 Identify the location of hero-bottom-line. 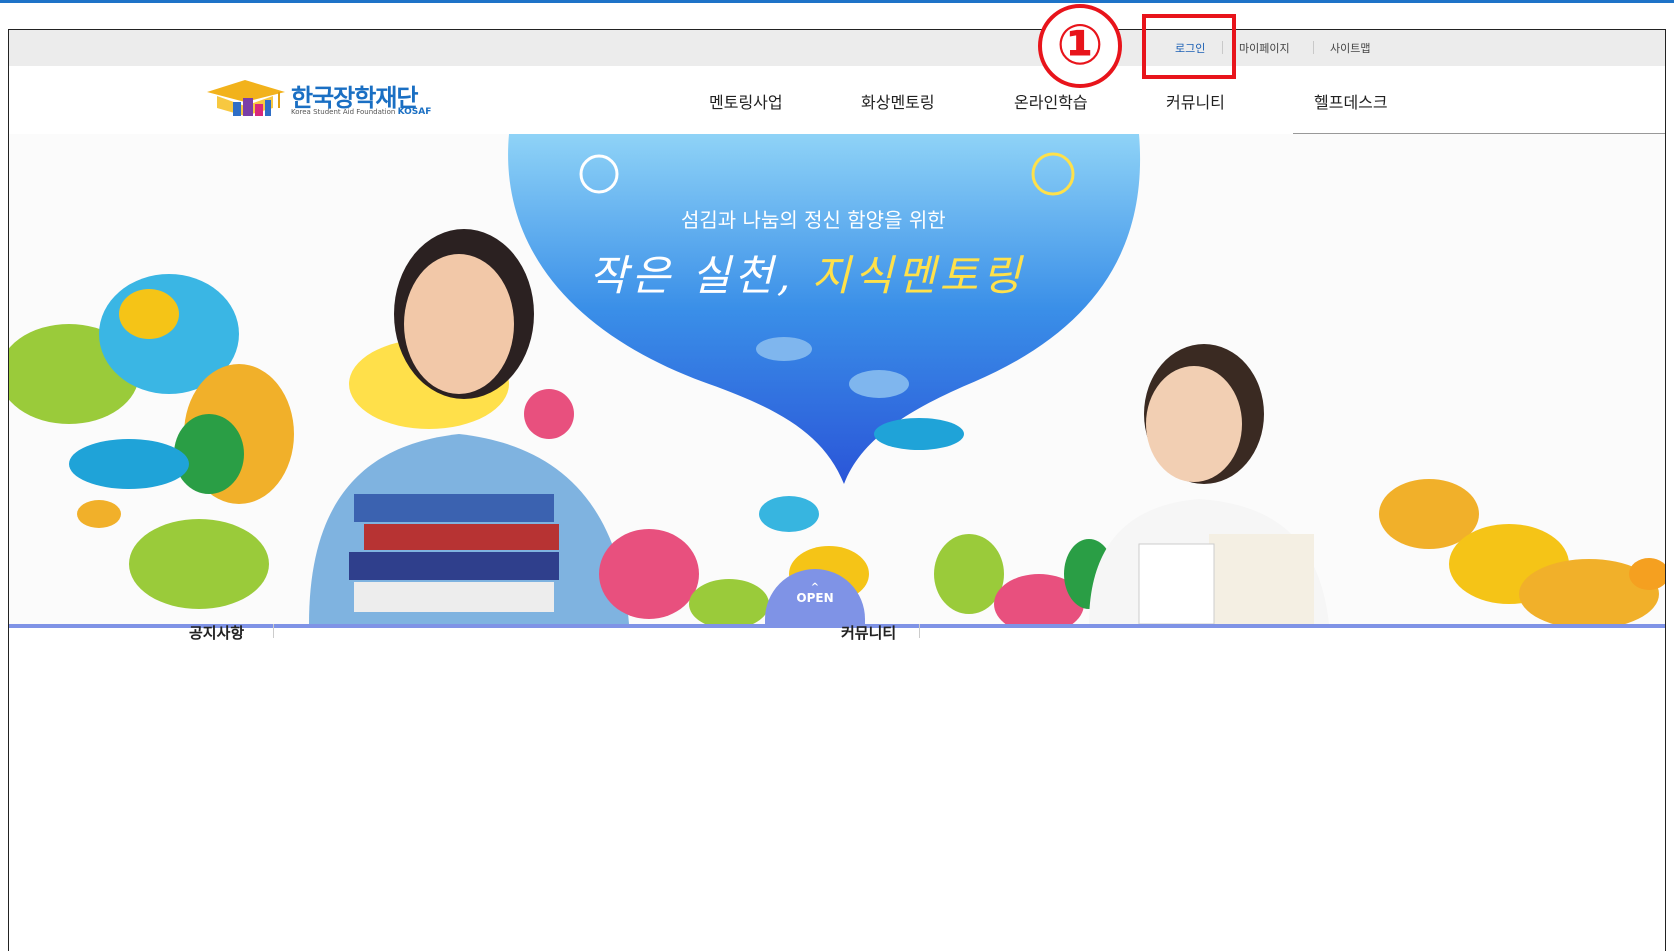
(837, 626).